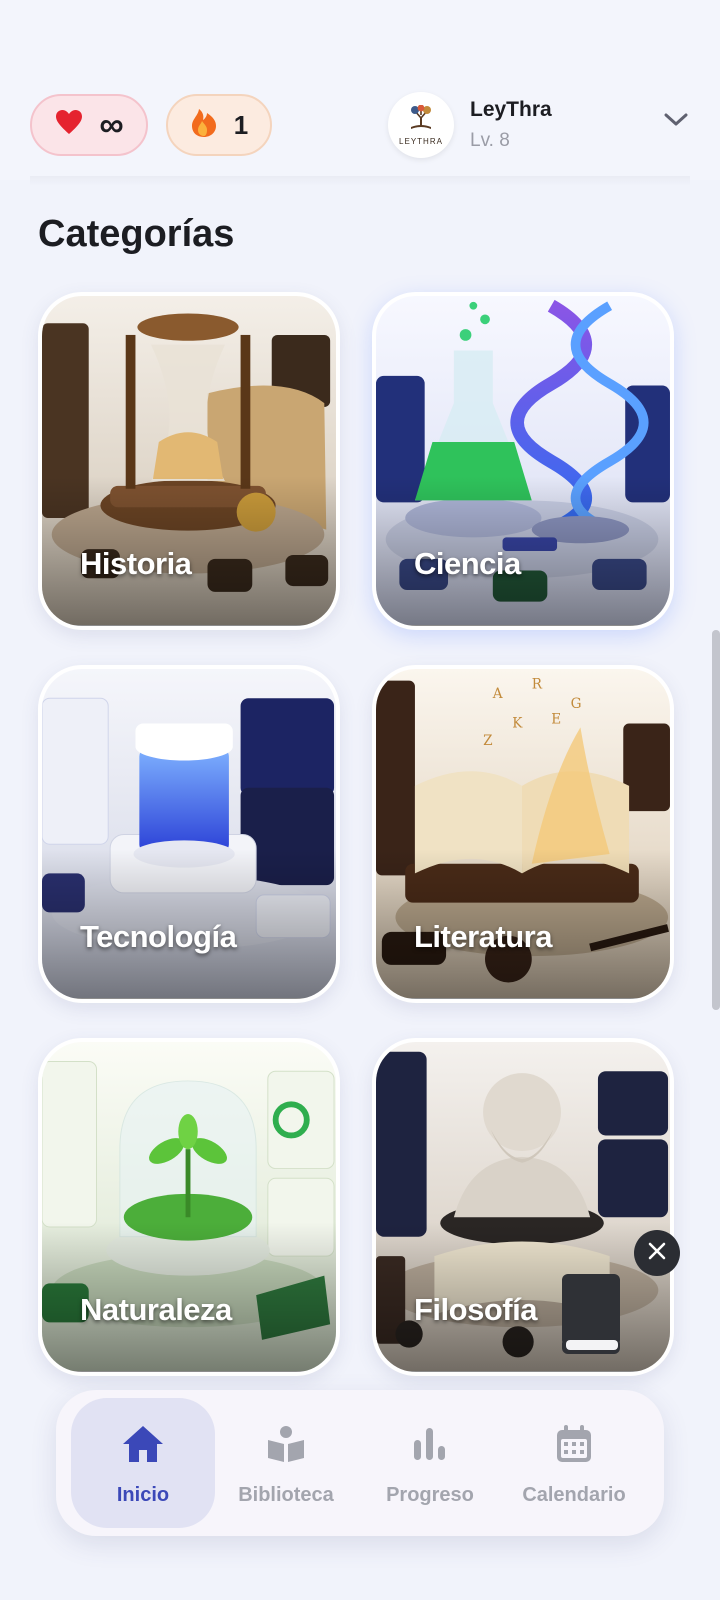 The image size is (720, 1600). I want to click on close-floating-button, so click(657, 1253).